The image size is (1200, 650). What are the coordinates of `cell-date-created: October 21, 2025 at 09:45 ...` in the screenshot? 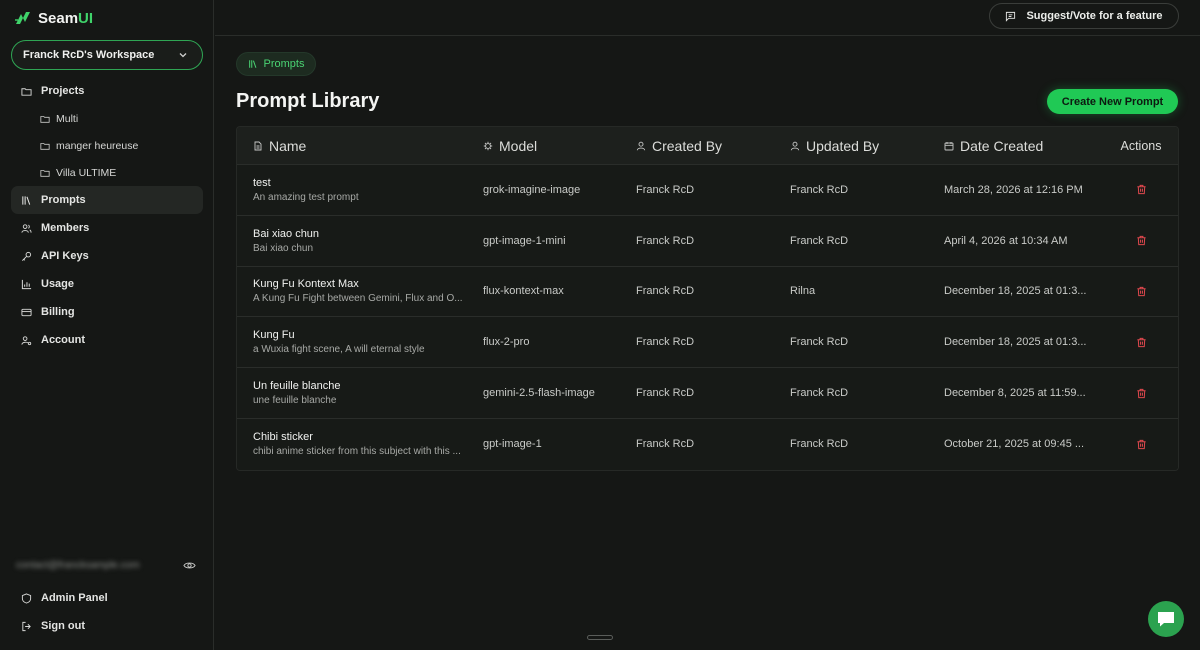 It's located at (1014, 444).